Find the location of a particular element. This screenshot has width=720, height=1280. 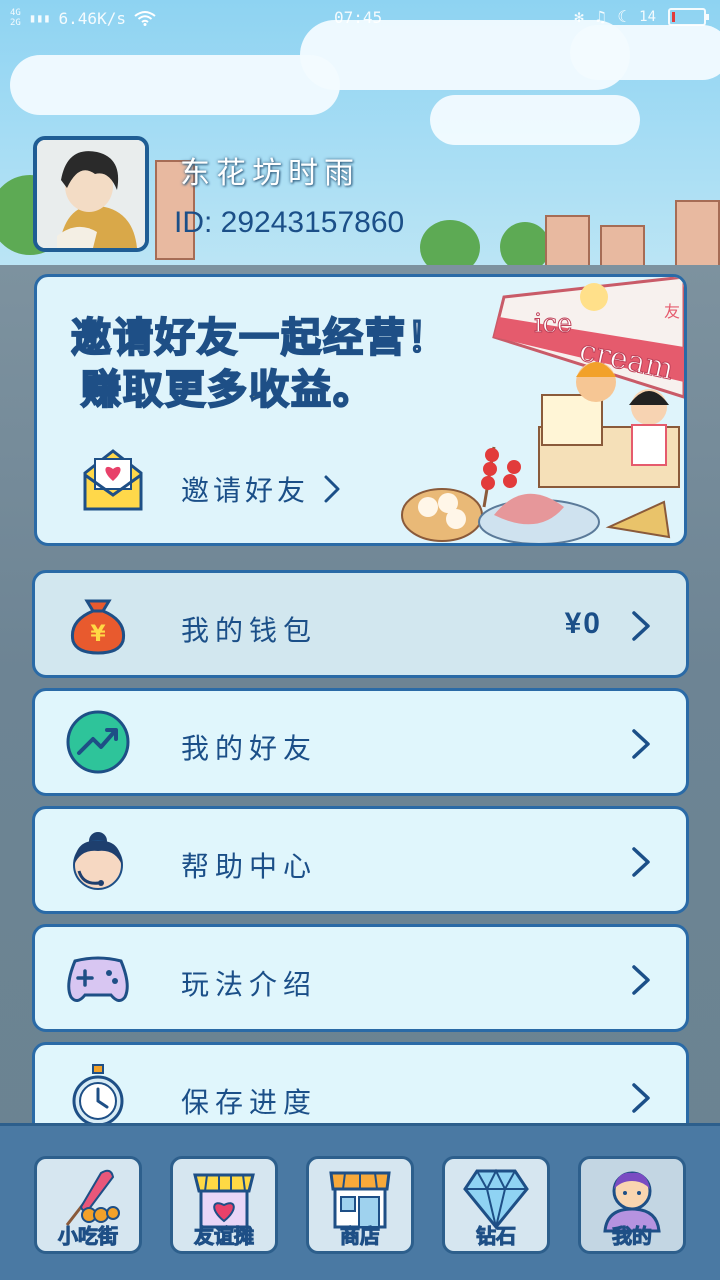

menu-row-wallet: ¥ 我的钱包 ¥0 is located at coordinates (360, 624).